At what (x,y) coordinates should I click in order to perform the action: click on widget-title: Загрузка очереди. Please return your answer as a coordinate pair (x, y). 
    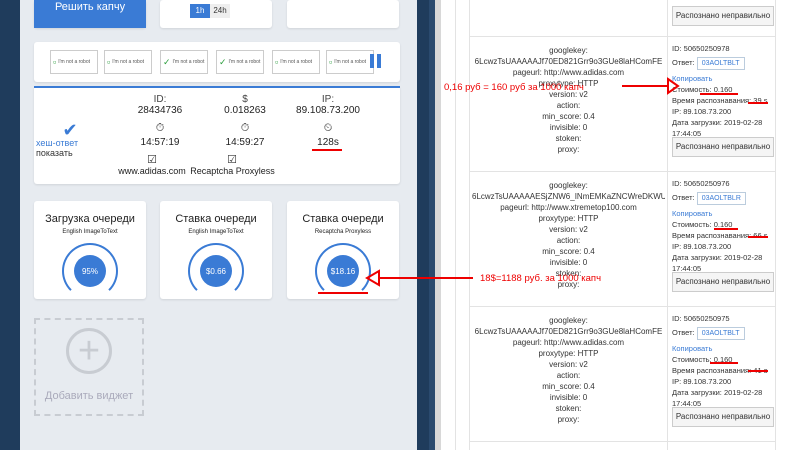
    Looking at the image, I should click on (90, 219).